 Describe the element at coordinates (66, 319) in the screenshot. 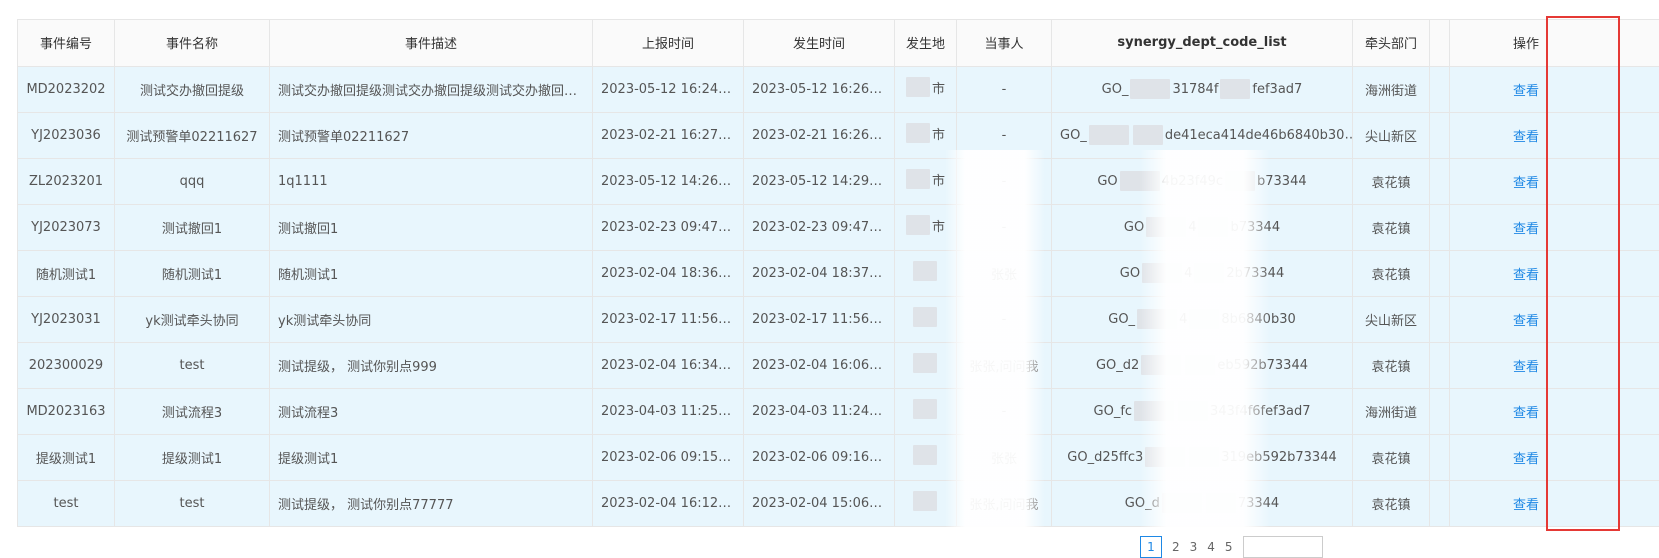

I see `cell-event-id: YJ2023031` at that location.